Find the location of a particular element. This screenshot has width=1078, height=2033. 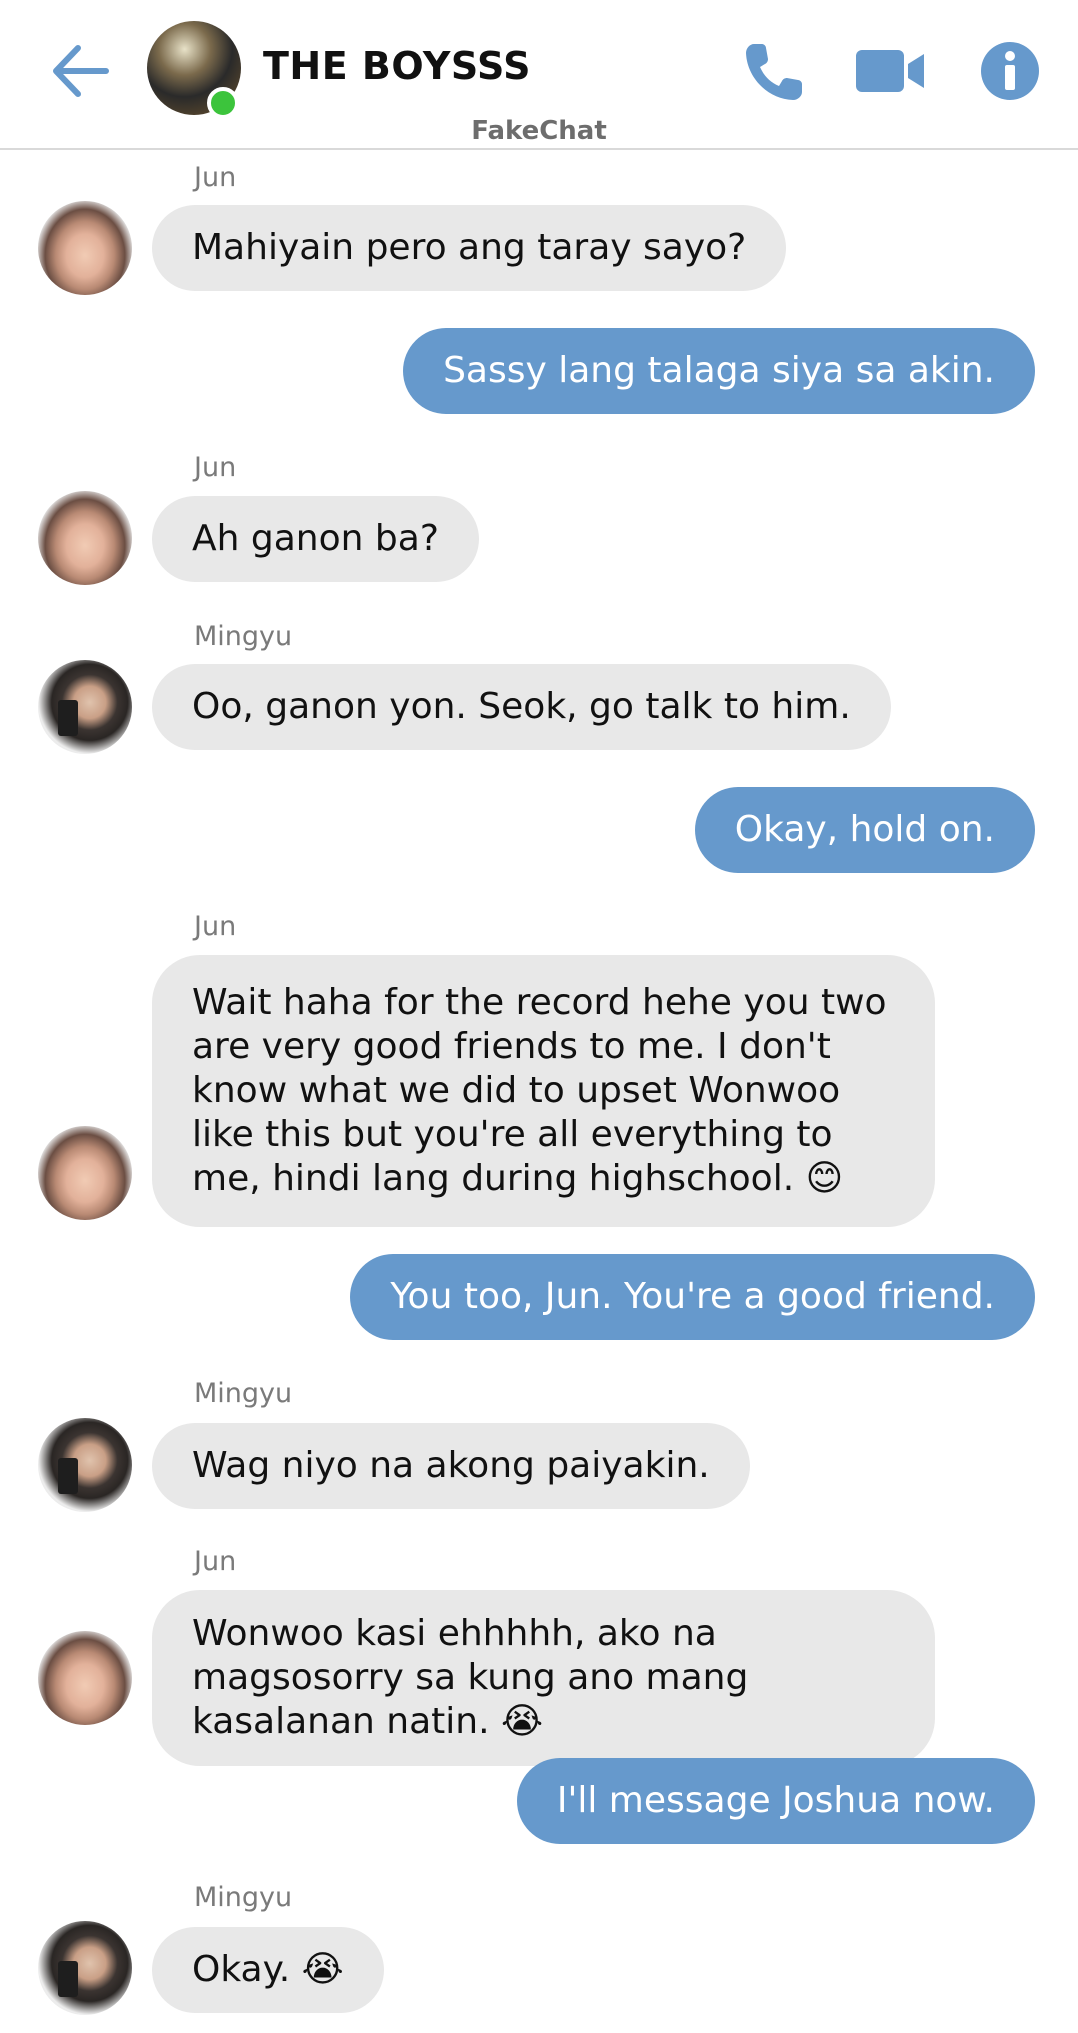

back-arrow-icon is located at coordinates (81, 71).